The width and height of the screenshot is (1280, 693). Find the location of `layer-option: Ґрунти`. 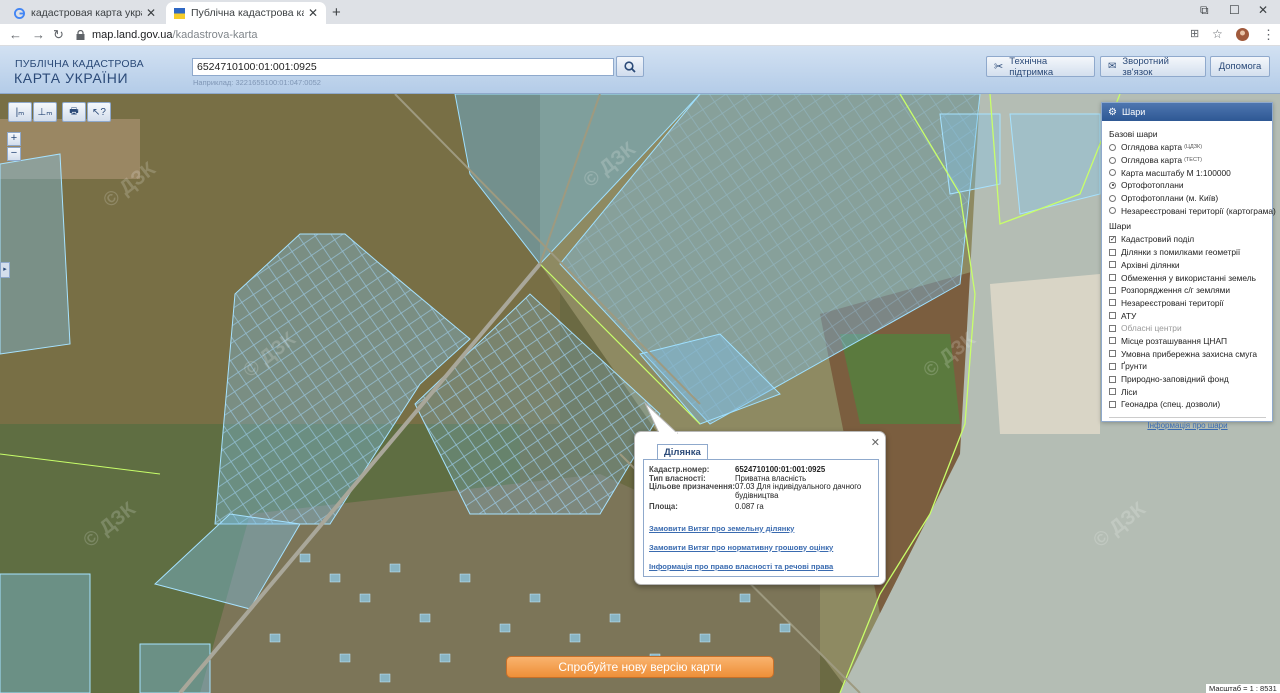

layer-option: Ґрунти is located at coordinates (1187, 366).